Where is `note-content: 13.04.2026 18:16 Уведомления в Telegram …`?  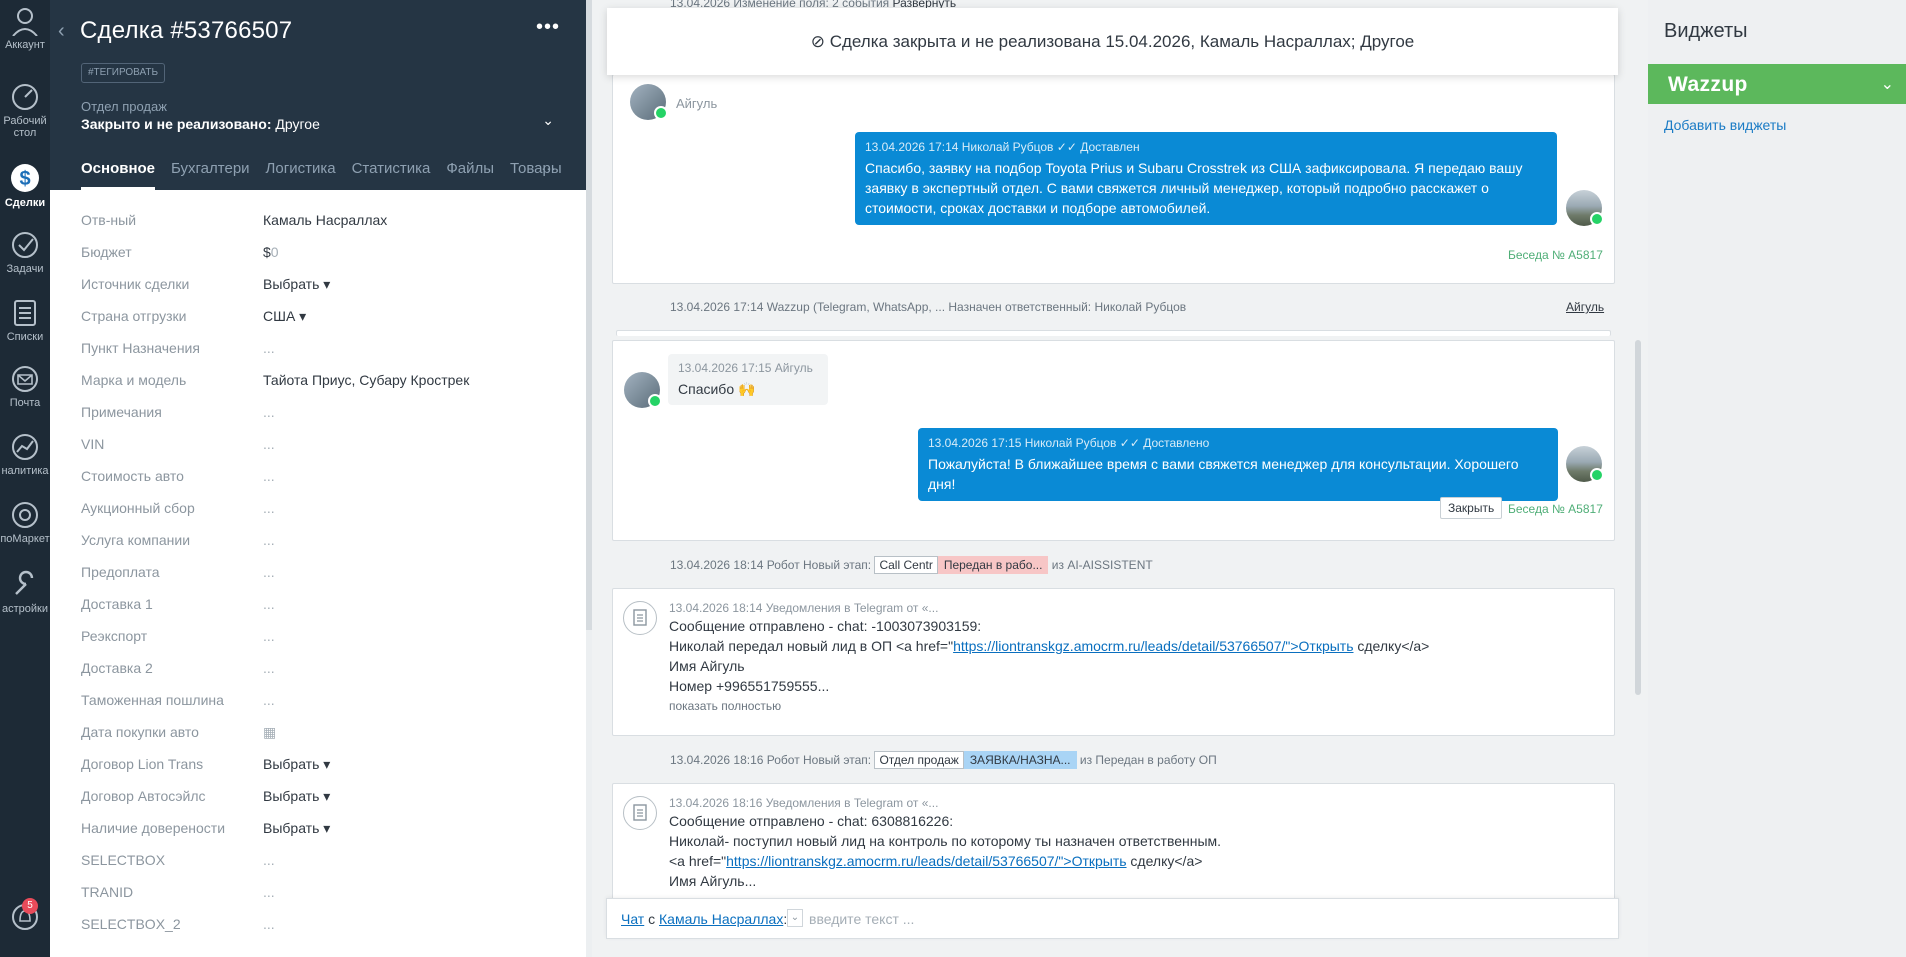 note-content: 13.04.2026 18:16 Уведомления в Telegram … is located at coordinates (1134, 843).